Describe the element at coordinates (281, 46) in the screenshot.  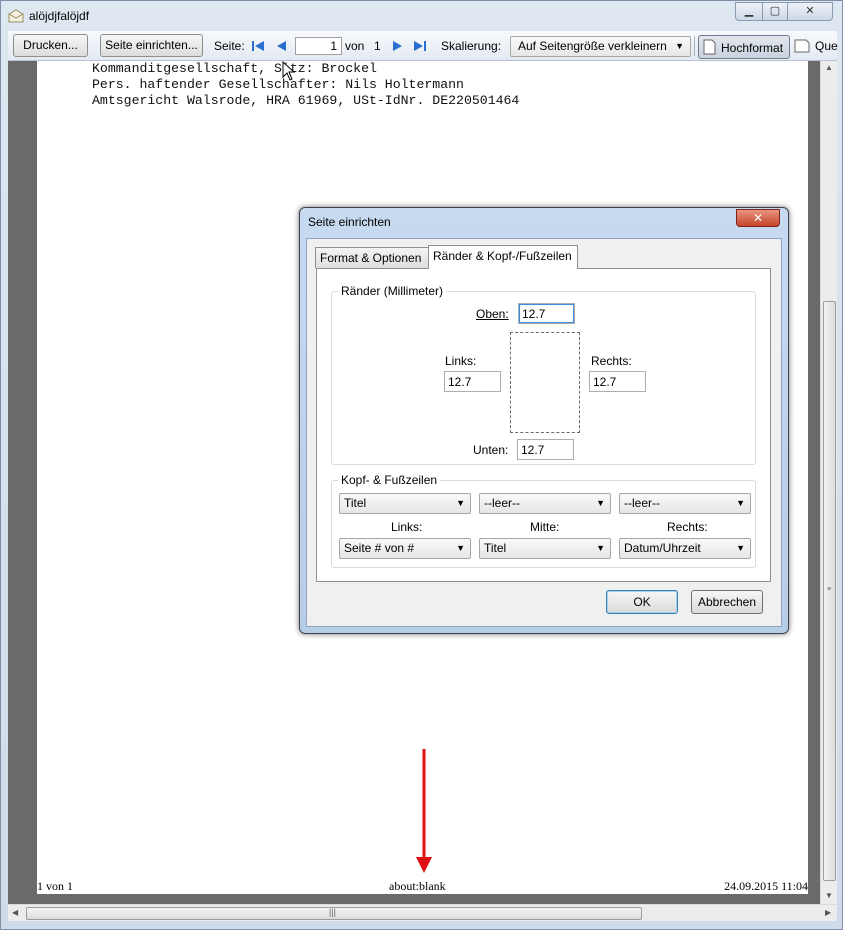
I see `previous-page-icon` at that location.